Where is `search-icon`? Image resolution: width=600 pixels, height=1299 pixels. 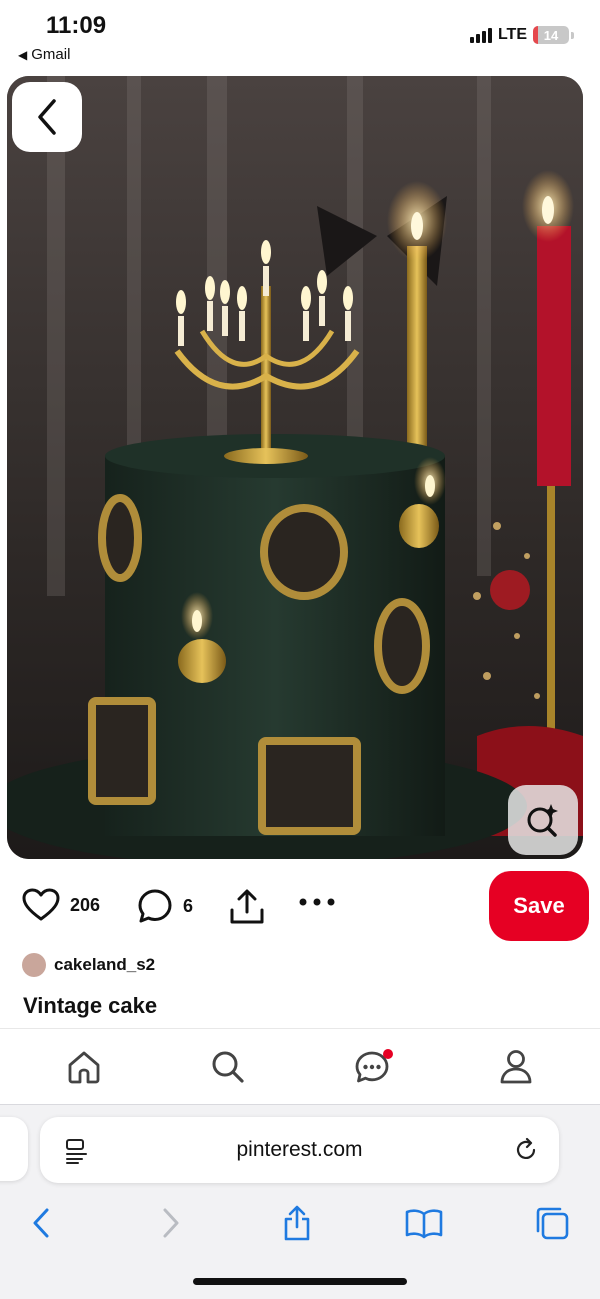
search-icon is located at coordinates (228, 1067).